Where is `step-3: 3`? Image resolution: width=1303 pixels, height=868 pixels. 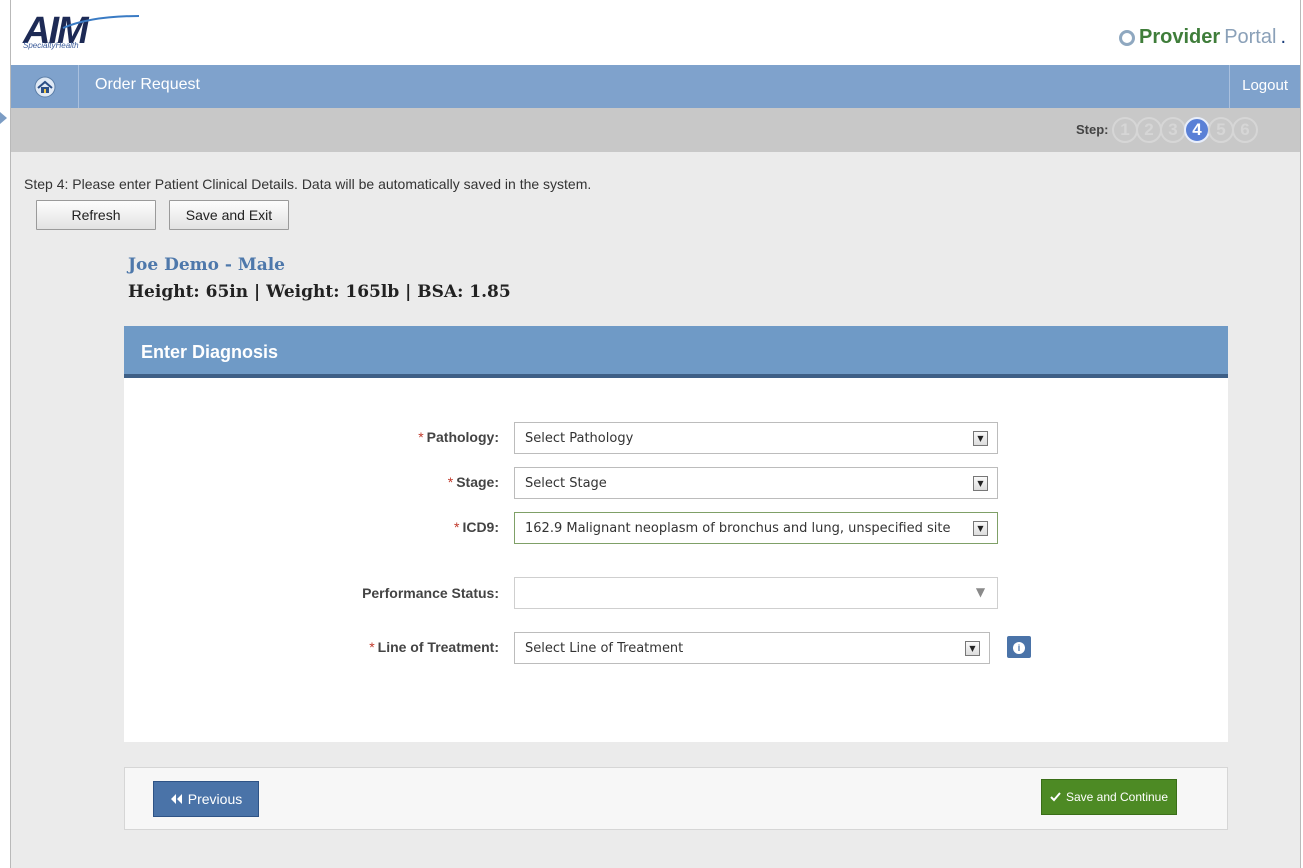
step-3: 3 is located at coordinates (1173, 130).